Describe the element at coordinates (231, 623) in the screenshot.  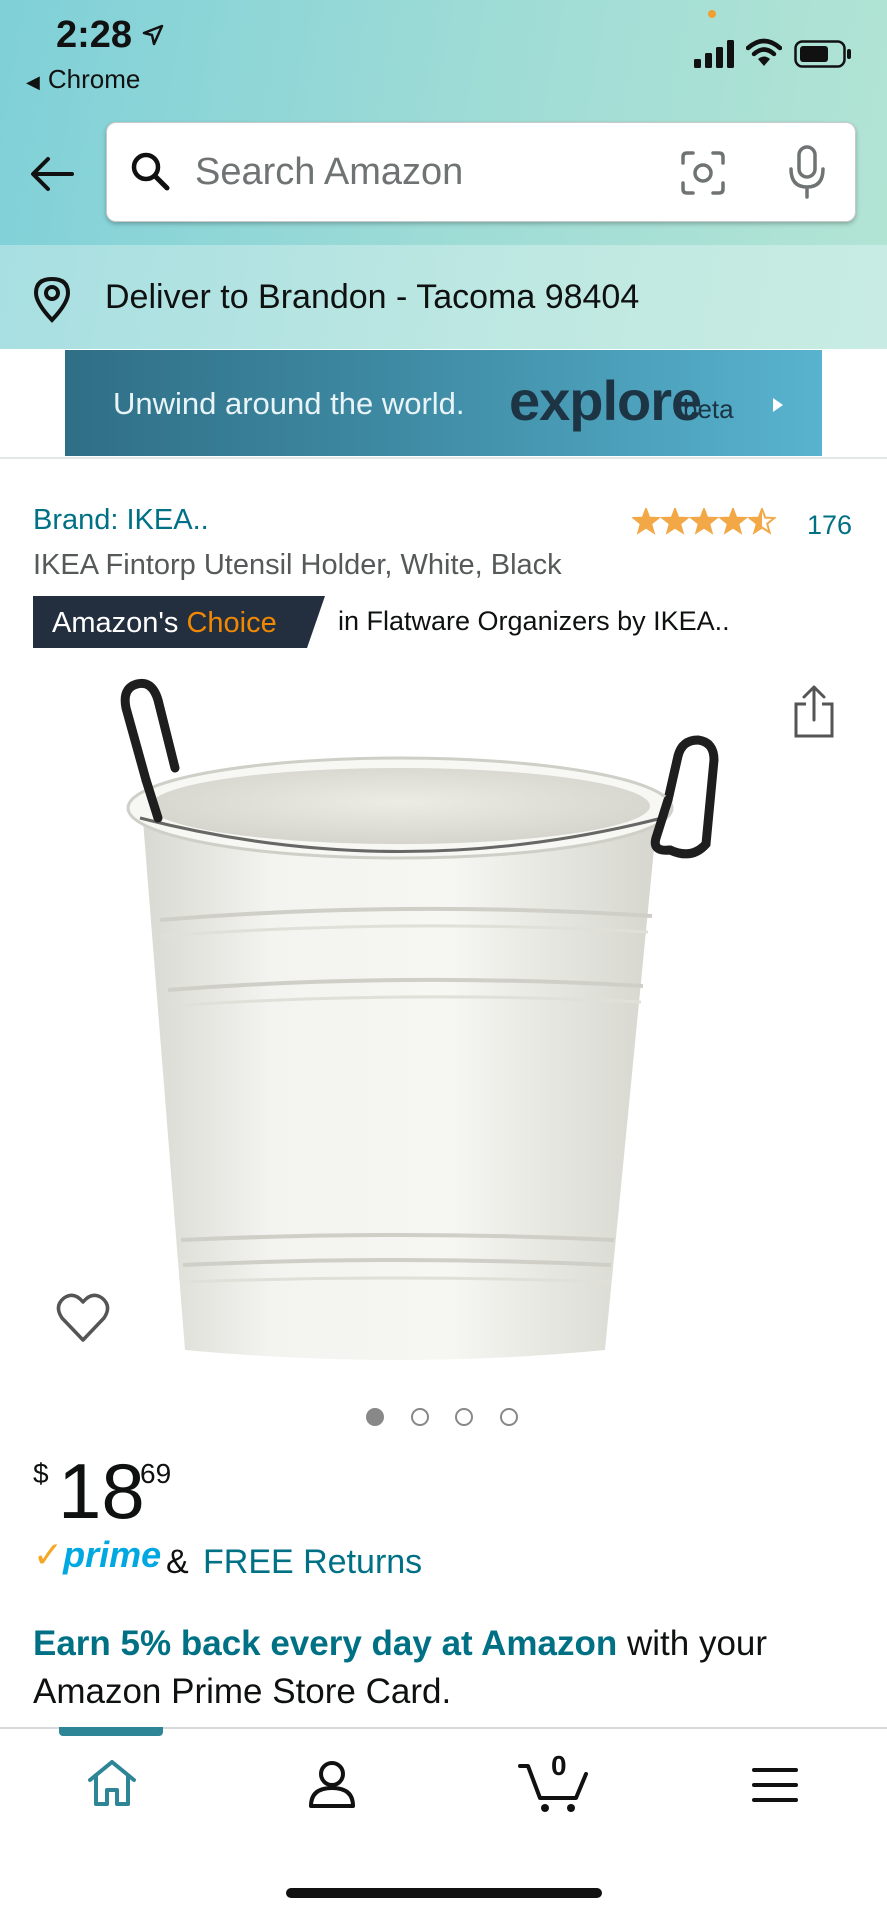
I see `choice-word: Choice` at that location.